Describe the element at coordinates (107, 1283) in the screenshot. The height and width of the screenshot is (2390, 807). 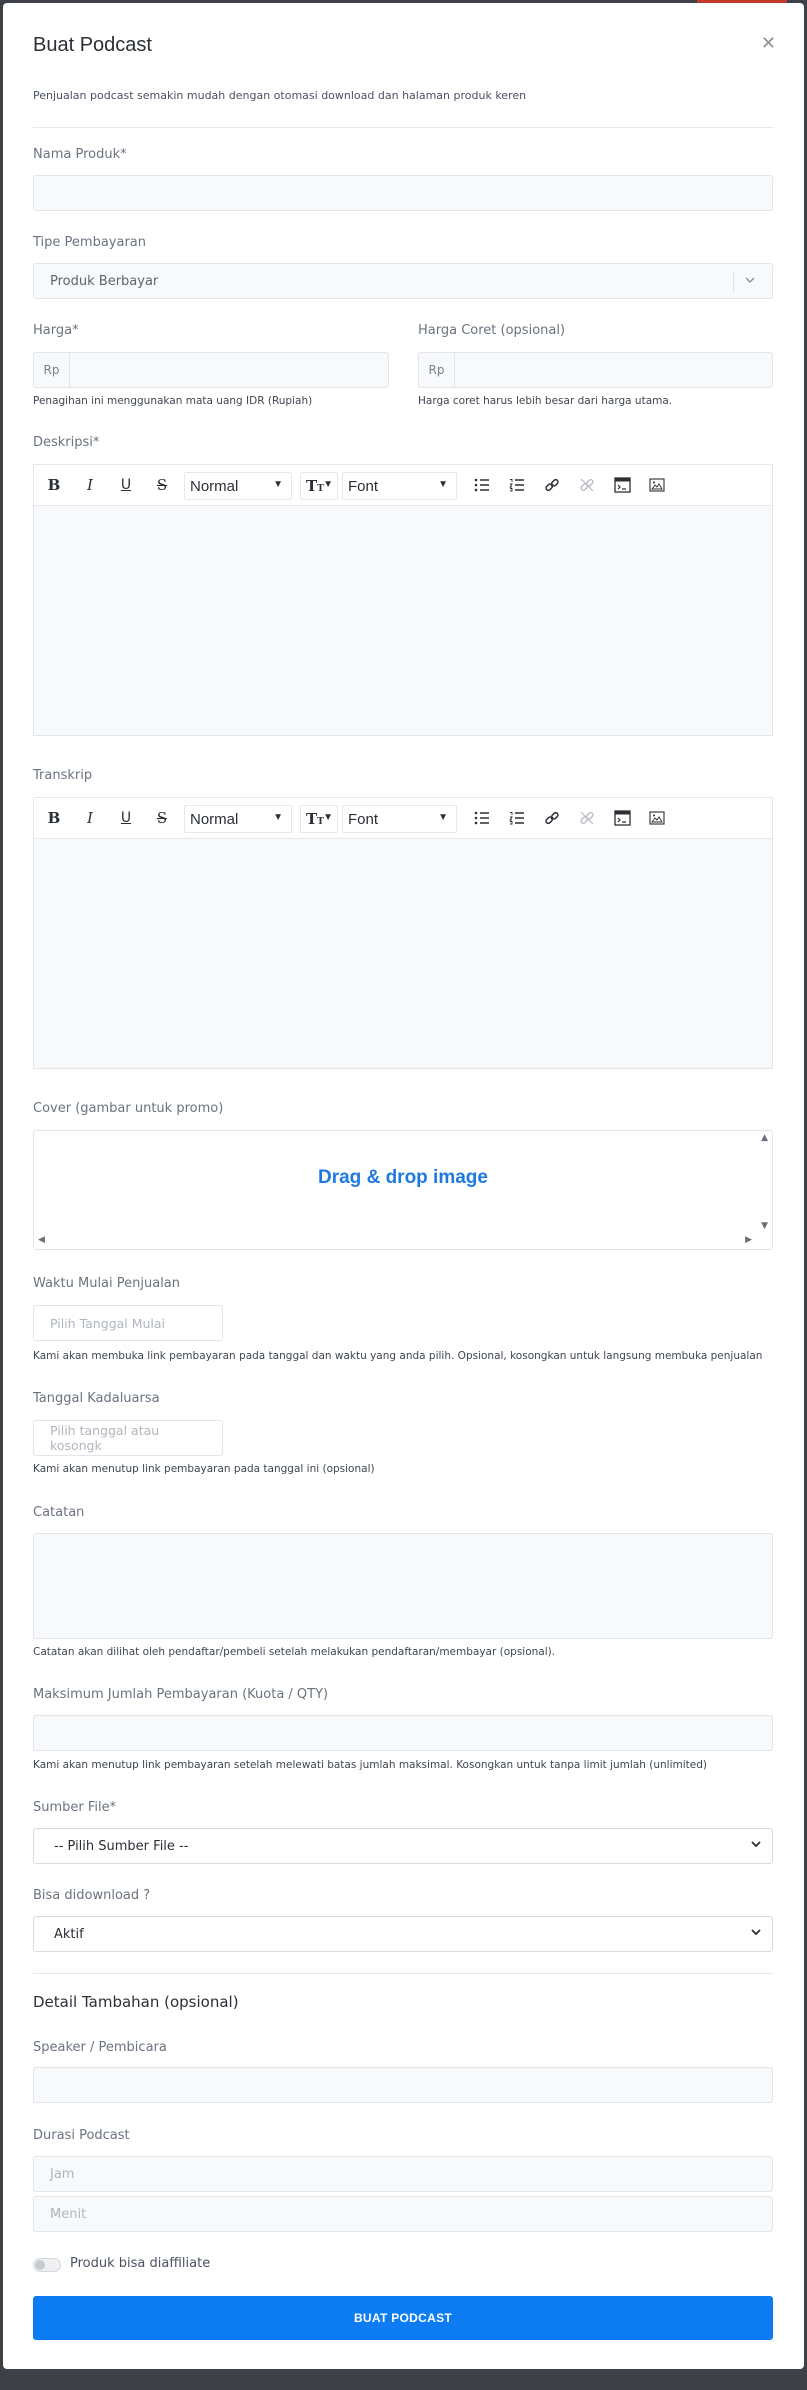
I see `sale-start-label: Waktu Mulai Penjualan` at that location.